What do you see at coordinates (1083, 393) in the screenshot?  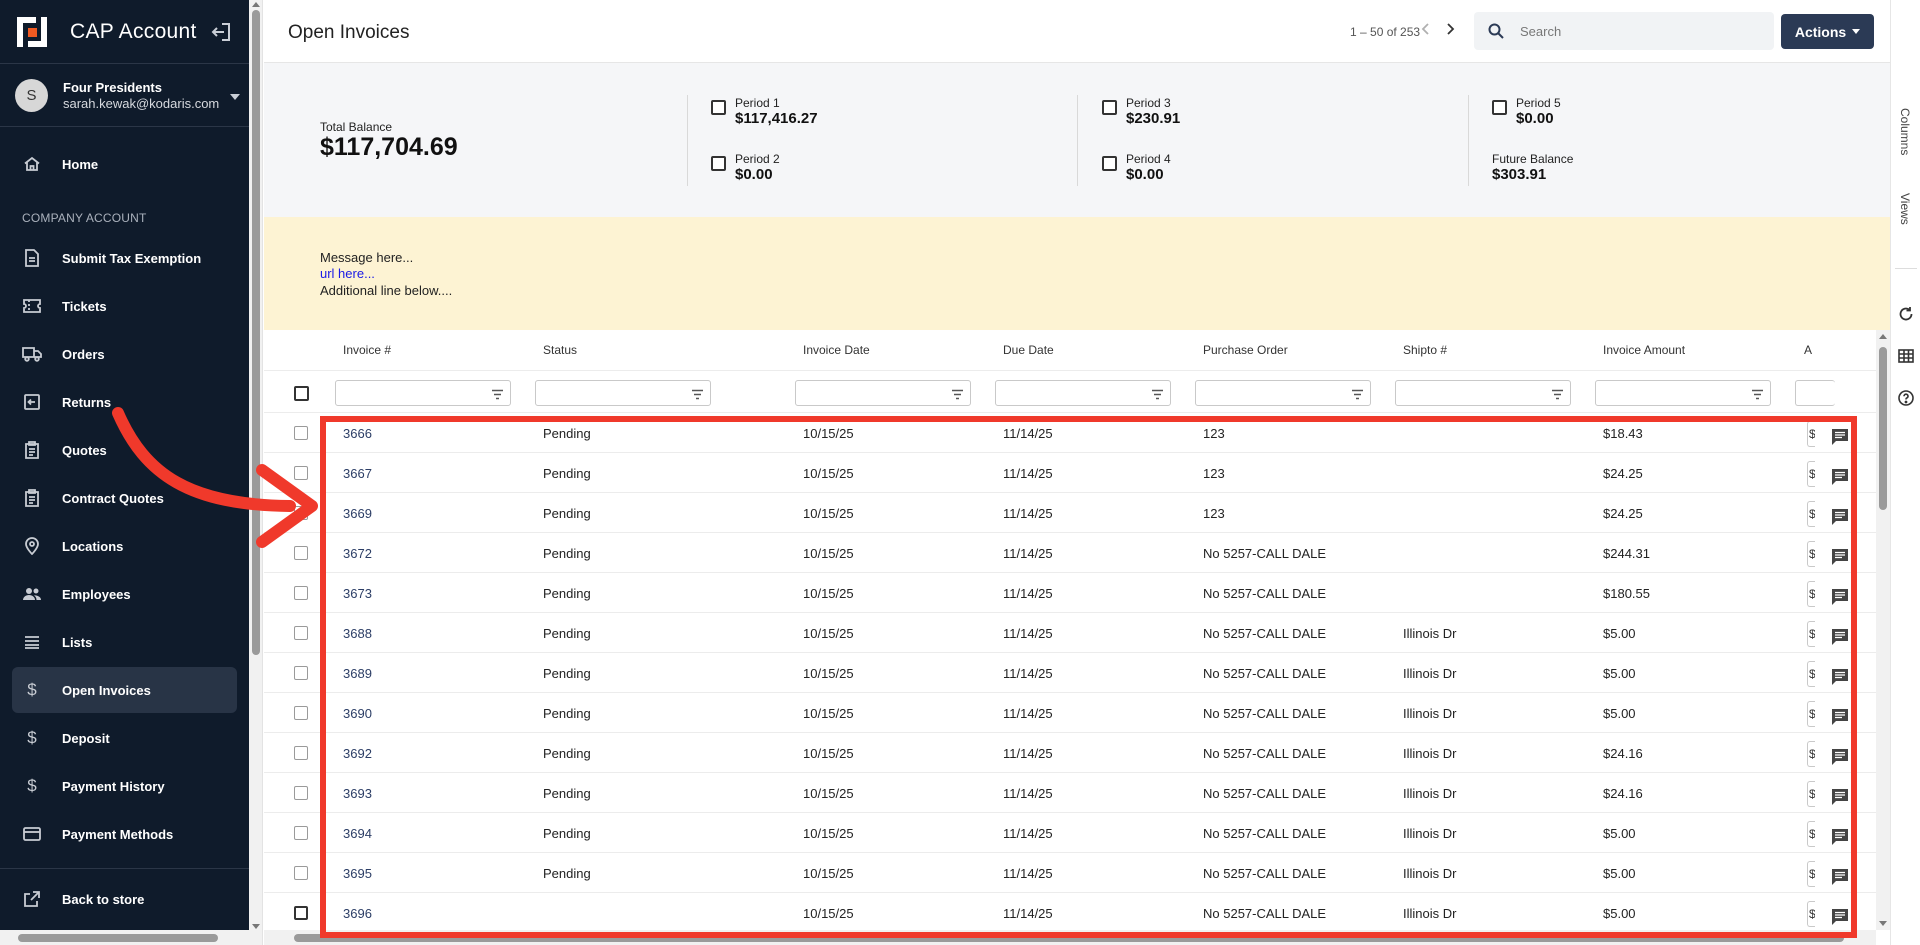 I see `filter-input-due-date` at bounding box center [1083, 393].